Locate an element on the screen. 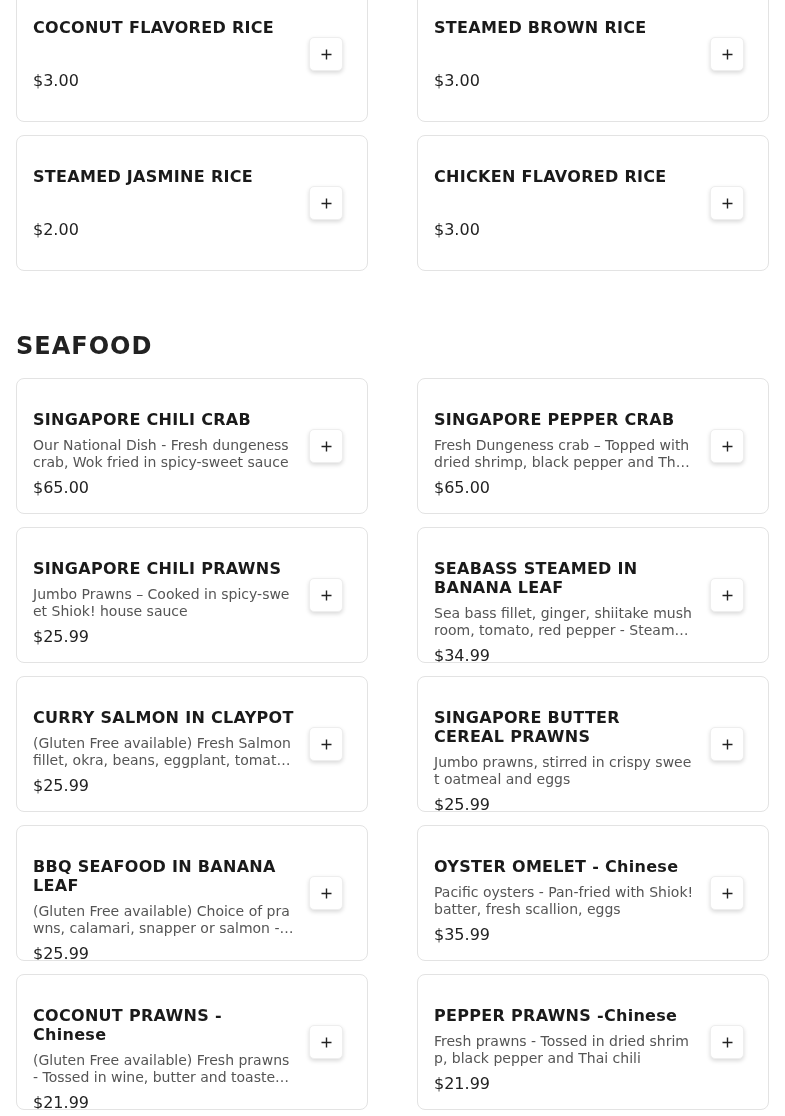 The width and height of the screenshot is (785, 1116). menu-item-card: STEAMED BROWN RICE $3.00 is located at coordinates (593, 61).